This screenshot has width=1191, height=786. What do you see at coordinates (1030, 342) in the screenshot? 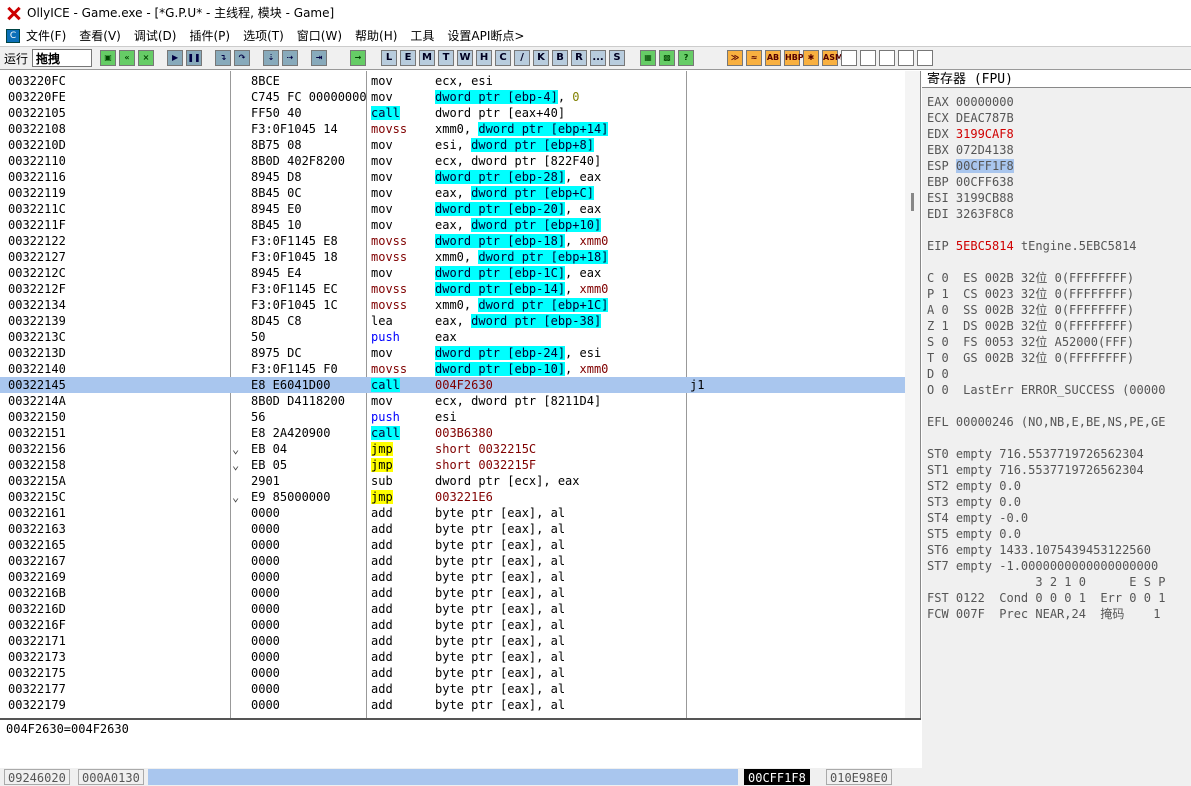
I see `register-line: S 0 FS 0053 32位 A52000(FFF)` at bounding box center [1030, 342].